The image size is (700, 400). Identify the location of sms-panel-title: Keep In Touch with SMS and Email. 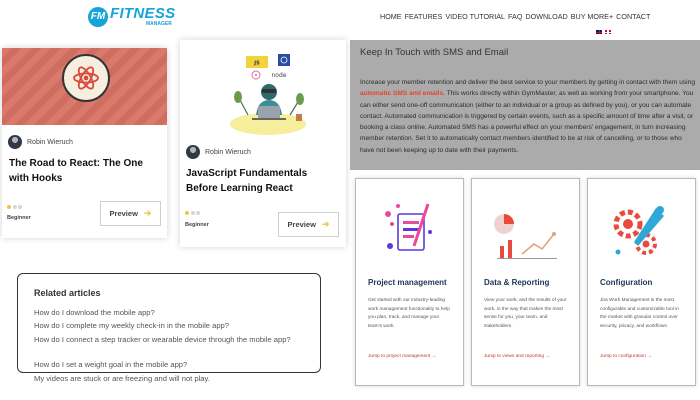
(434, 52).